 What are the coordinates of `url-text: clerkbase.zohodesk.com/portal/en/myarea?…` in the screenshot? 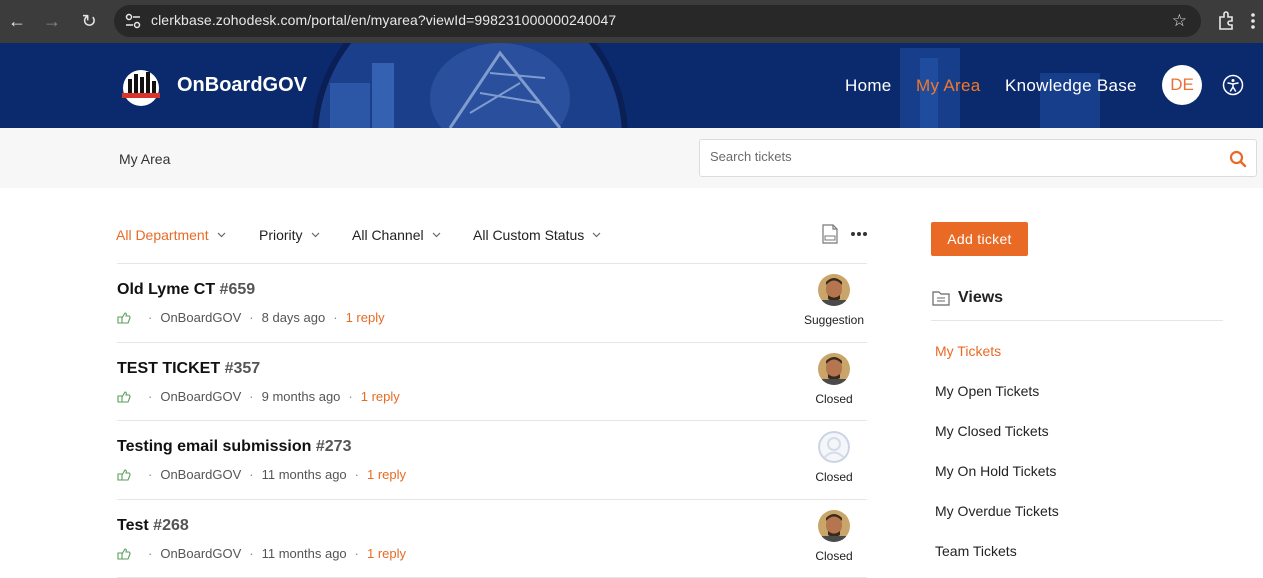 It's located at (383, 20).